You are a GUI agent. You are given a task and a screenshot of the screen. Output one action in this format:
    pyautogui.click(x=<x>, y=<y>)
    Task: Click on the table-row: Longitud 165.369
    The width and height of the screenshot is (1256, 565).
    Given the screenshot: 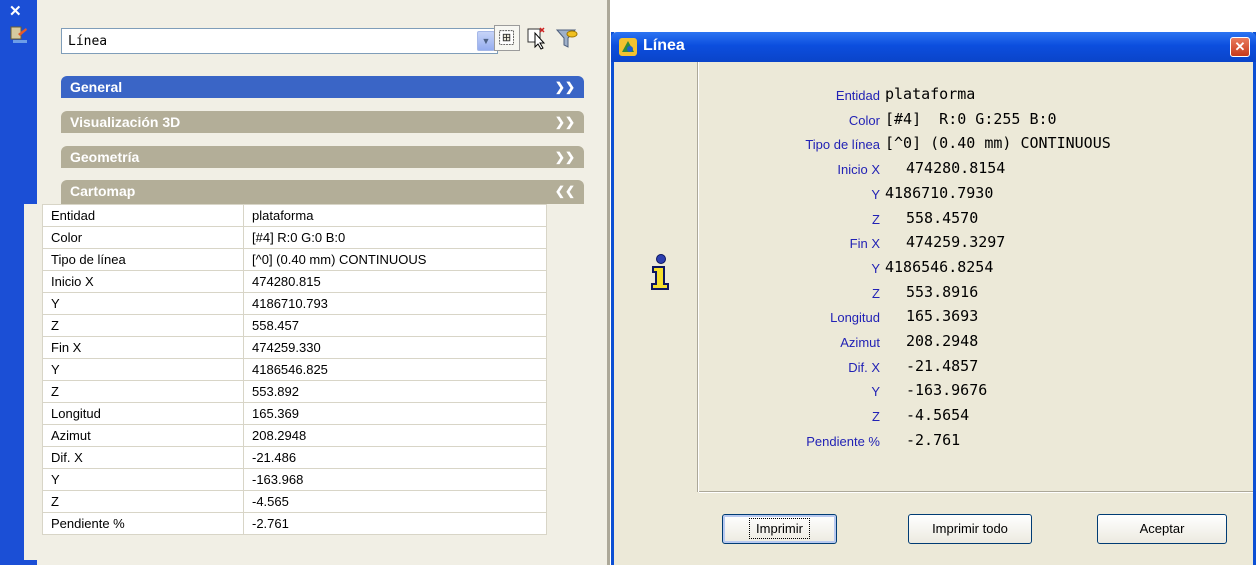 What is the action you would take?
    pyautogui.click(x=294, y=413)
    